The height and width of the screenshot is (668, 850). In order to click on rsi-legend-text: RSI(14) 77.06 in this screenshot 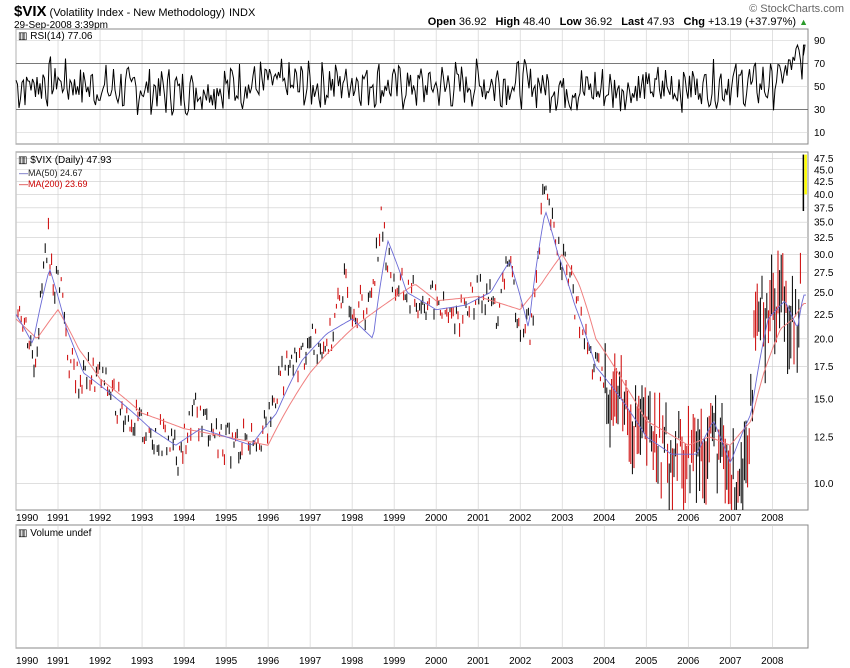, I will do `click(61, 36)`.